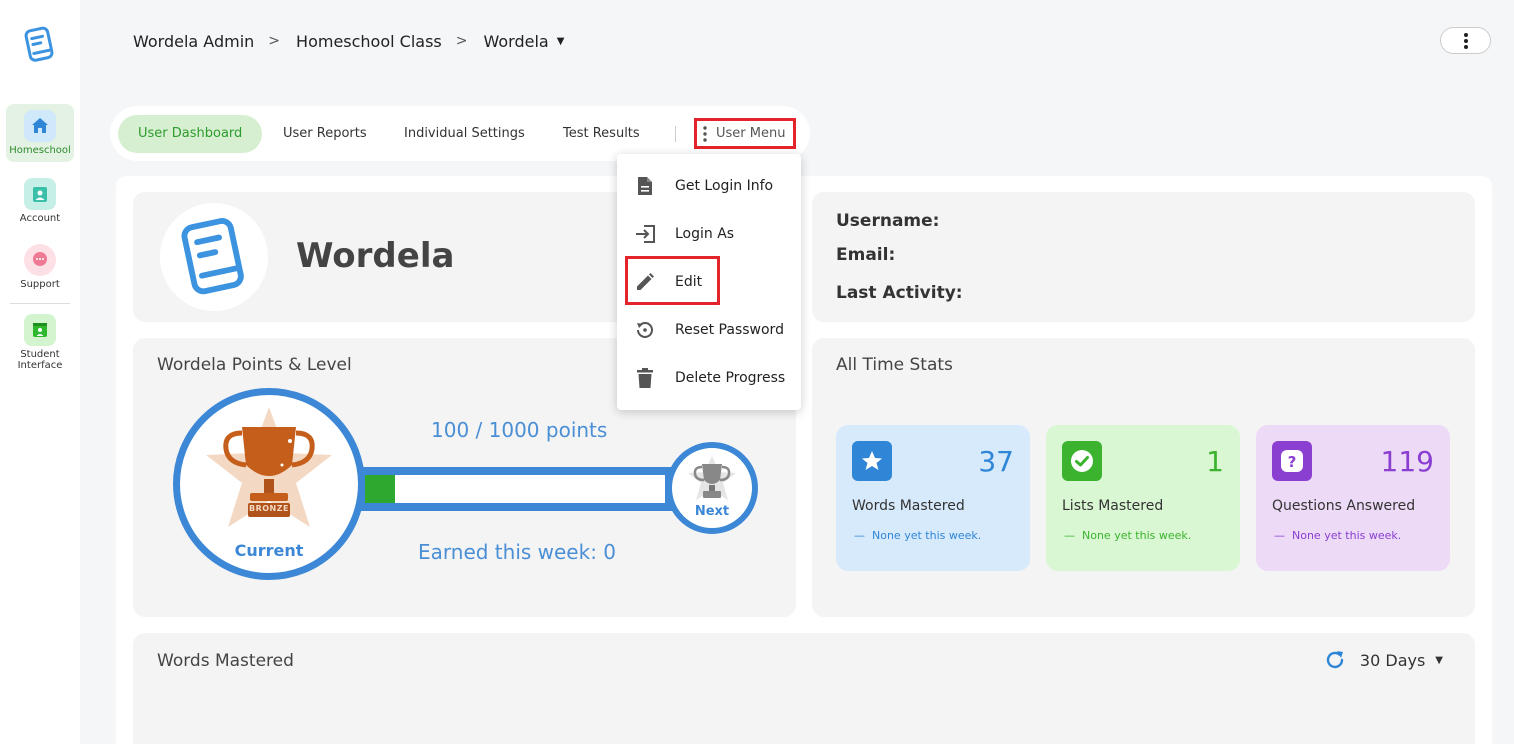  I want to click on stat-tile-lists-mastered: 1 Lists Mastered — None yet this week., so click(1143, 498).